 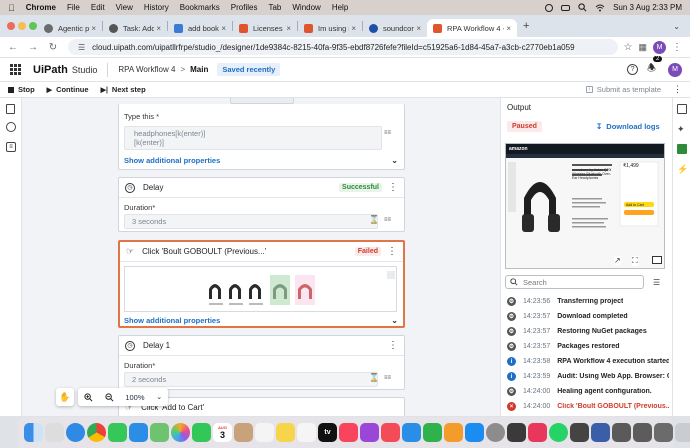 I want to click on news-icon, so click(x=390, y=432).